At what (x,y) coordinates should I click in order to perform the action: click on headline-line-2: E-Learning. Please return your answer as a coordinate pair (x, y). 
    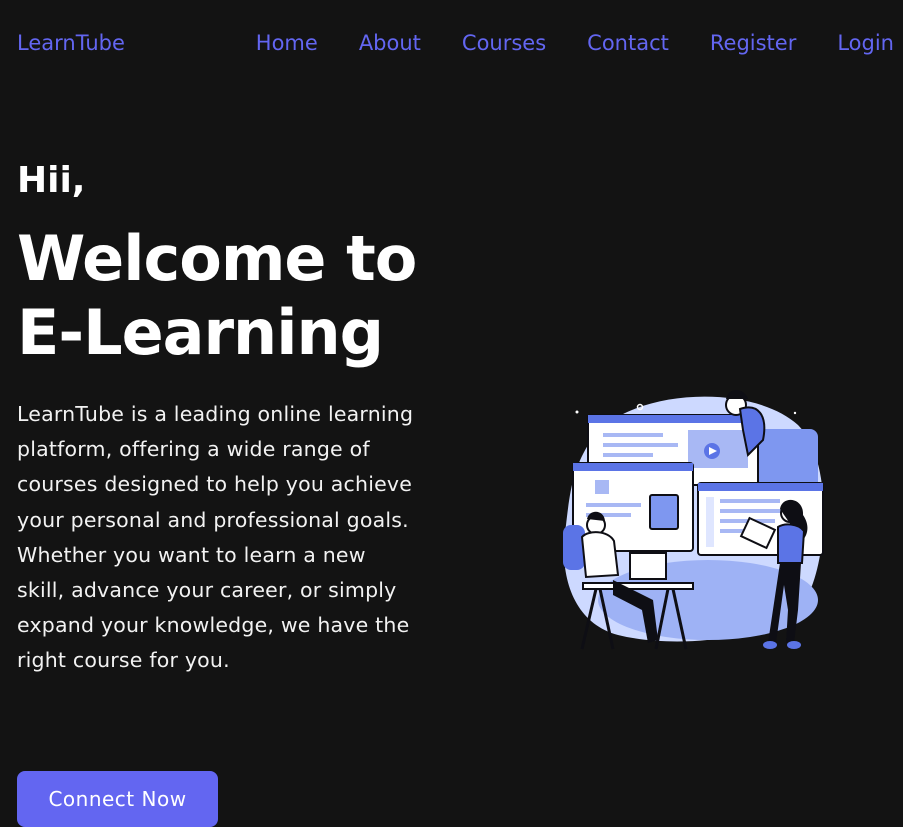
    Looking at the image, I should click on (200, 332).